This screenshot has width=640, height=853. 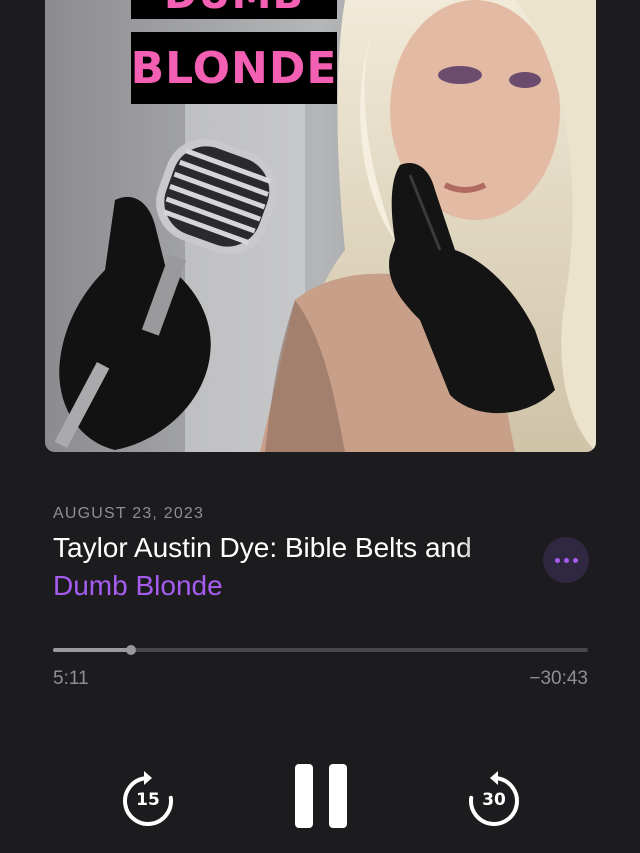 I want to click on pause-button, so click(x=321, y=796).